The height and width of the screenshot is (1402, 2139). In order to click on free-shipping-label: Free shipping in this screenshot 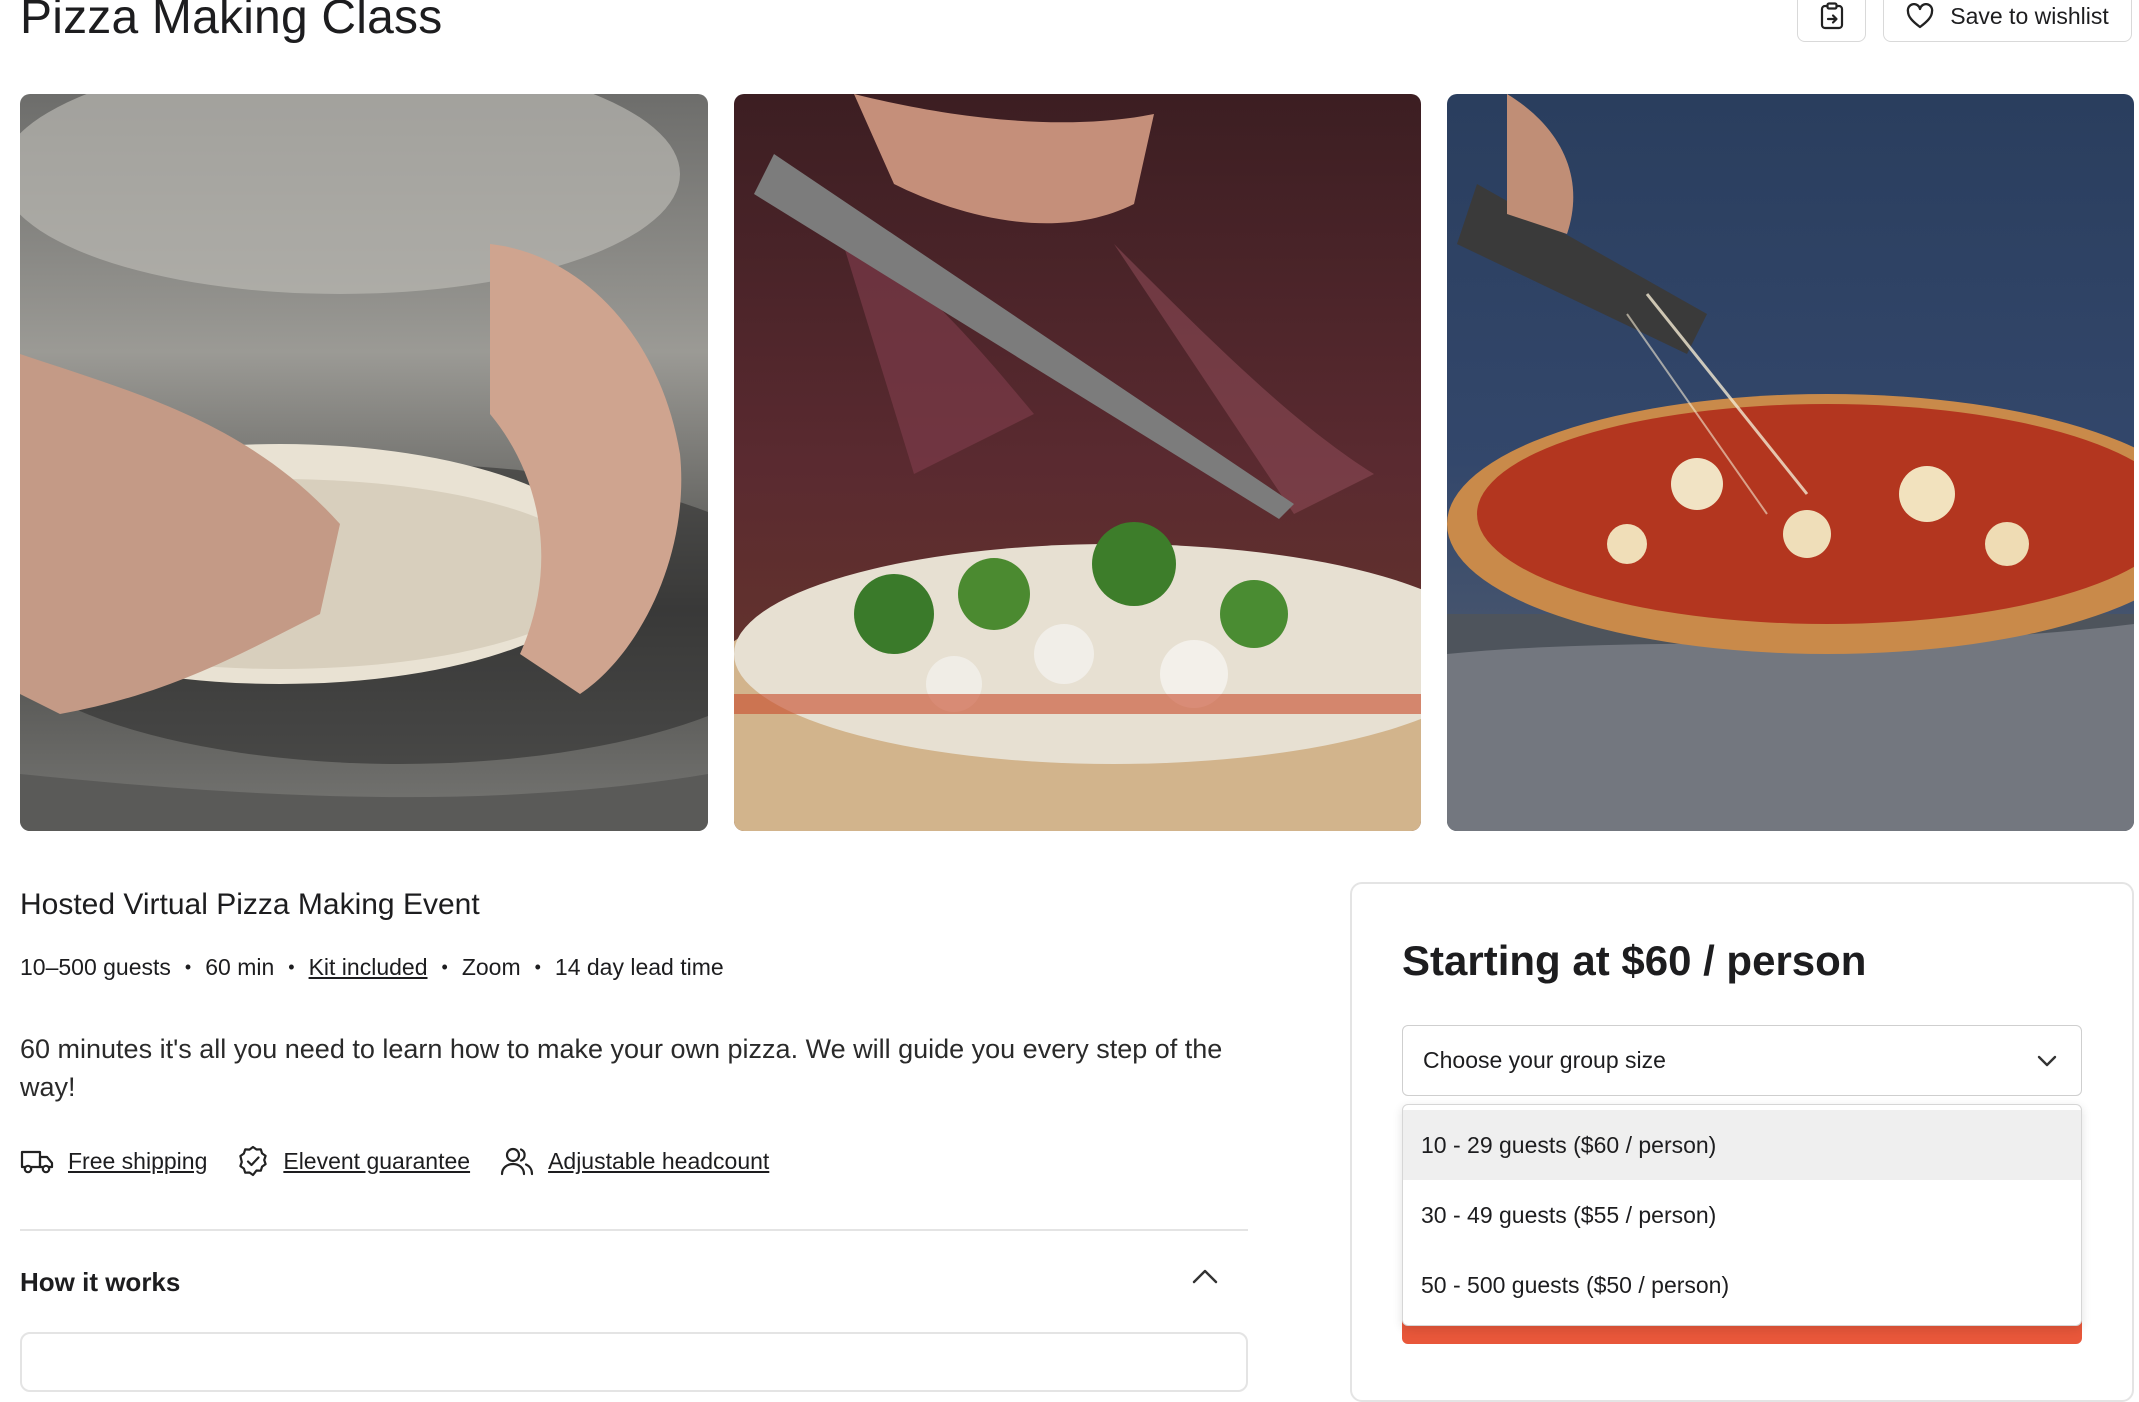, I will do `click(138, 1160)`.